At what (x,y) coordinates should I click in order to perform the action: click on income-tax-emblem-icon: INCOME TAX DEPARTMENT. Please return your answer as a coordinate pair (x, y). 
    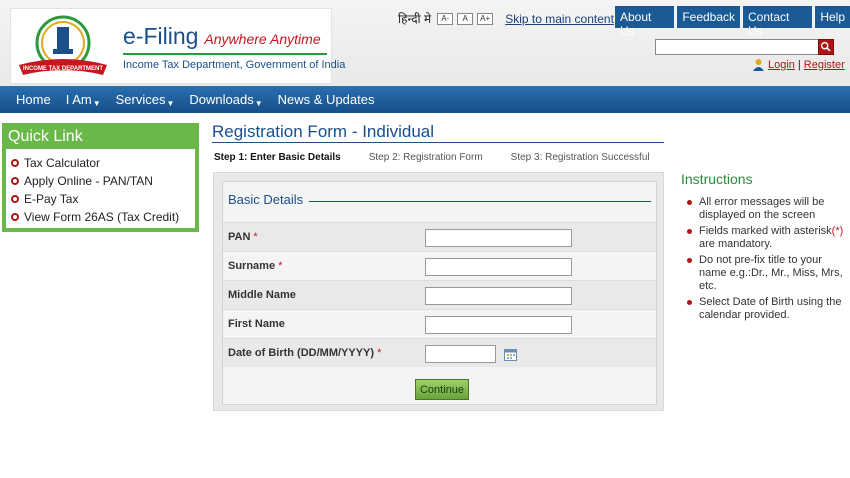
    Looking at the image, I should click on (63, 45).